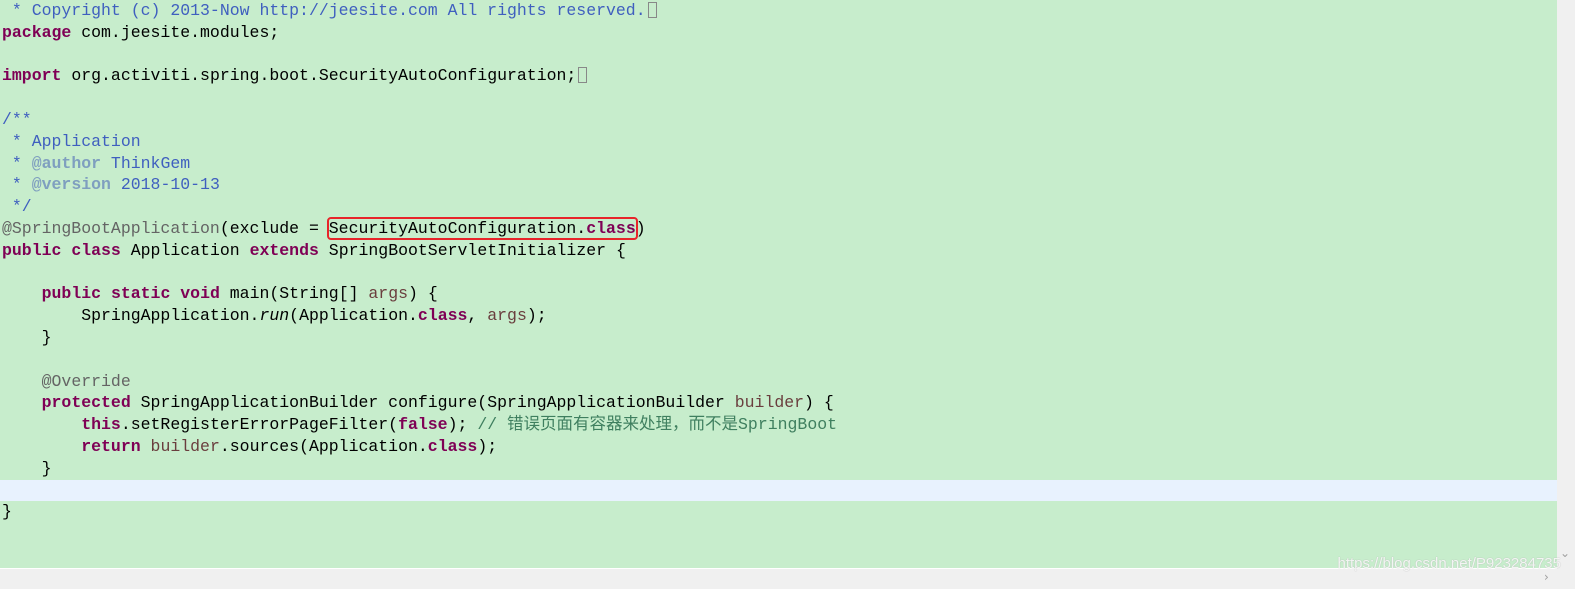 Image resolution: width=1575 pixels, height=589 pixels. What do you see at coordinates (778, 164) in the screenshot?
I see `code-line: * @author ThinkGem` at bounding box center [778, 164].